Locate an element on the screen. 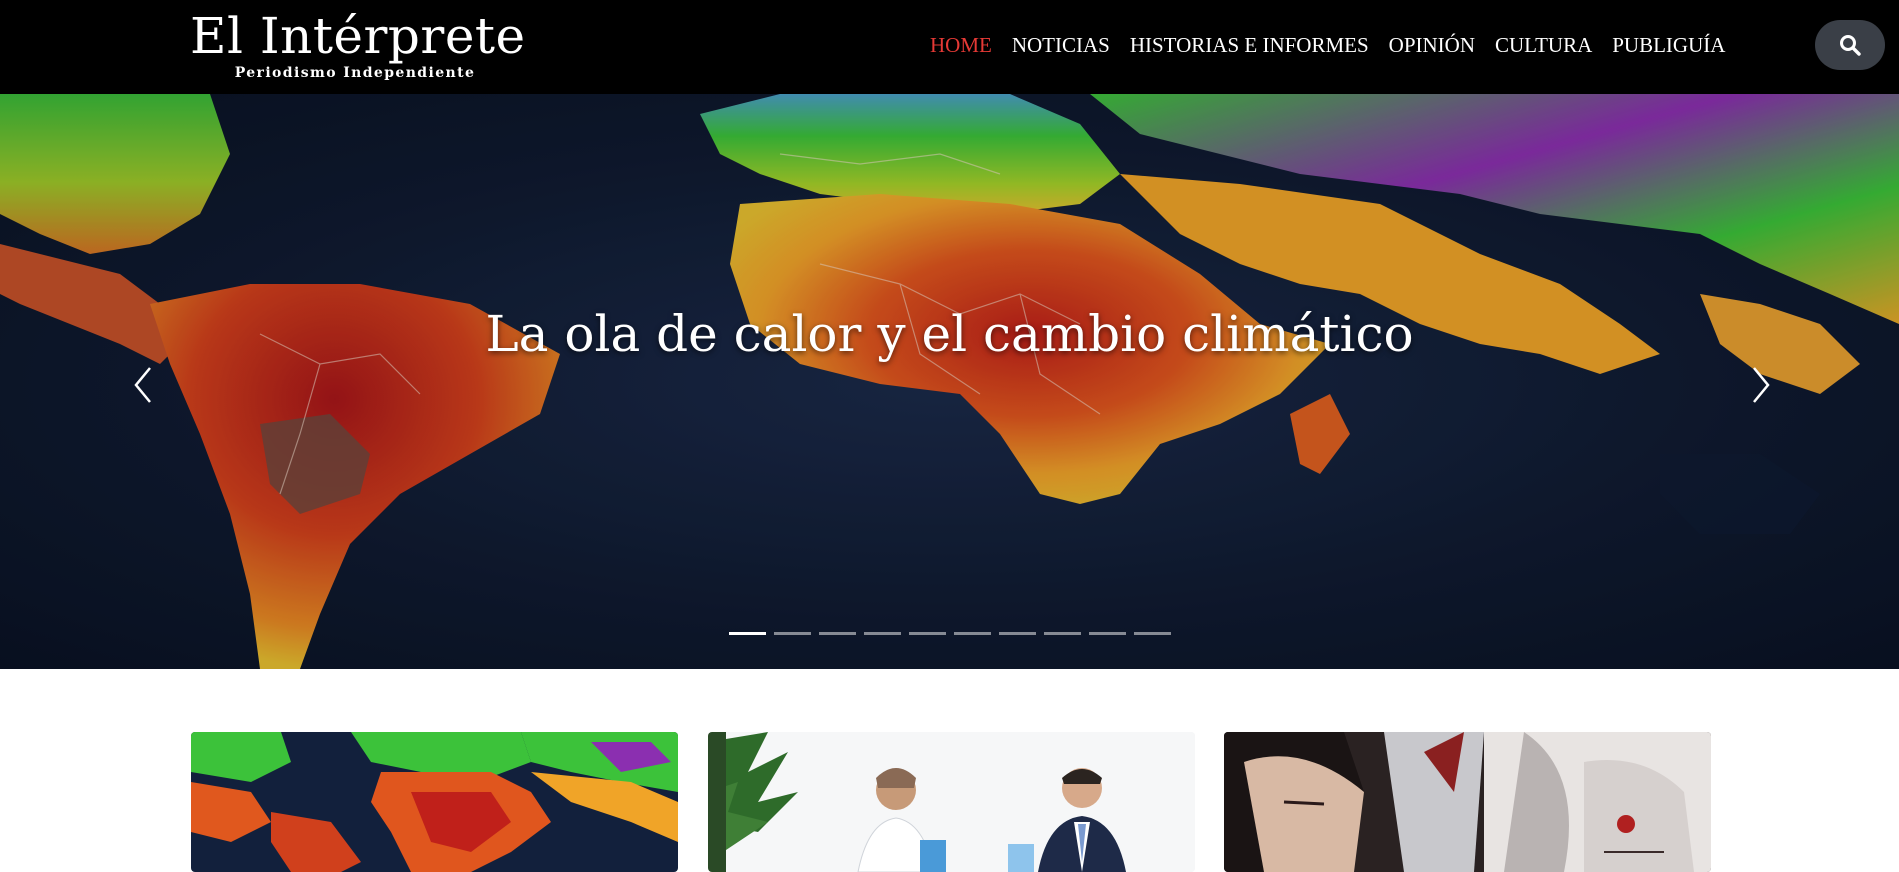 The image size is (1899, 872). slider-next-button is located at coordinates (1760, 385).